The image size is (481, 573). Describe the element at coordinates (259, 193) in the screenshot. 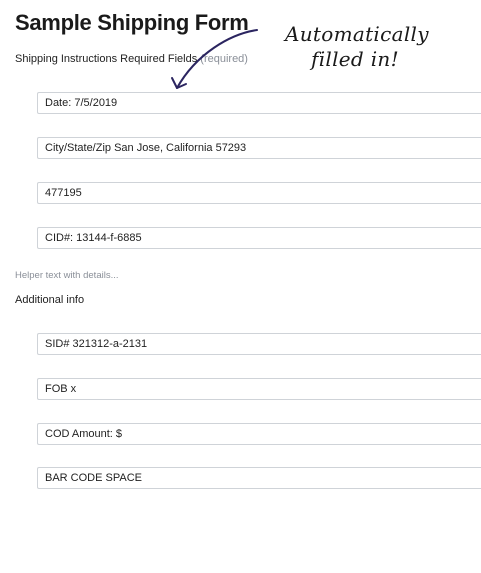

I see `number-field` at that location.